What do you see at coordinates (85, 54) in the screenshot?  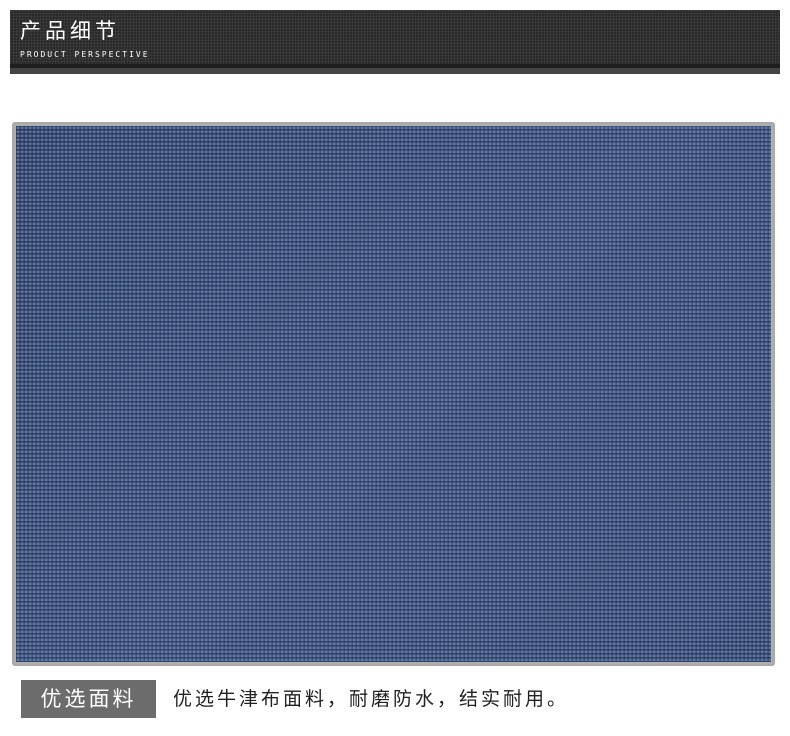 I see `section-subtitle: PRODUCT PERSPECTIVE` at bounding box center [85, 54].